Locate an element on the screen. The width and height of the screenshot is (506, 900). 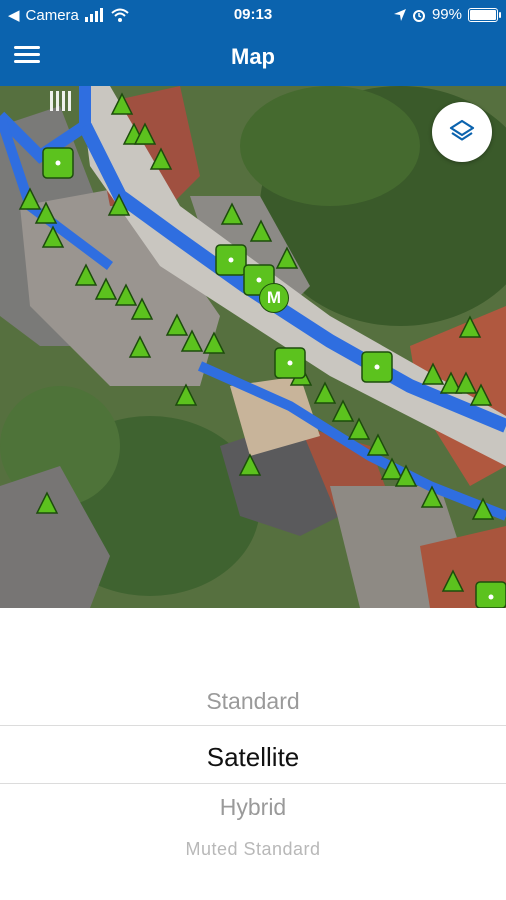
battery-icon is located at coordinates (484, 14).